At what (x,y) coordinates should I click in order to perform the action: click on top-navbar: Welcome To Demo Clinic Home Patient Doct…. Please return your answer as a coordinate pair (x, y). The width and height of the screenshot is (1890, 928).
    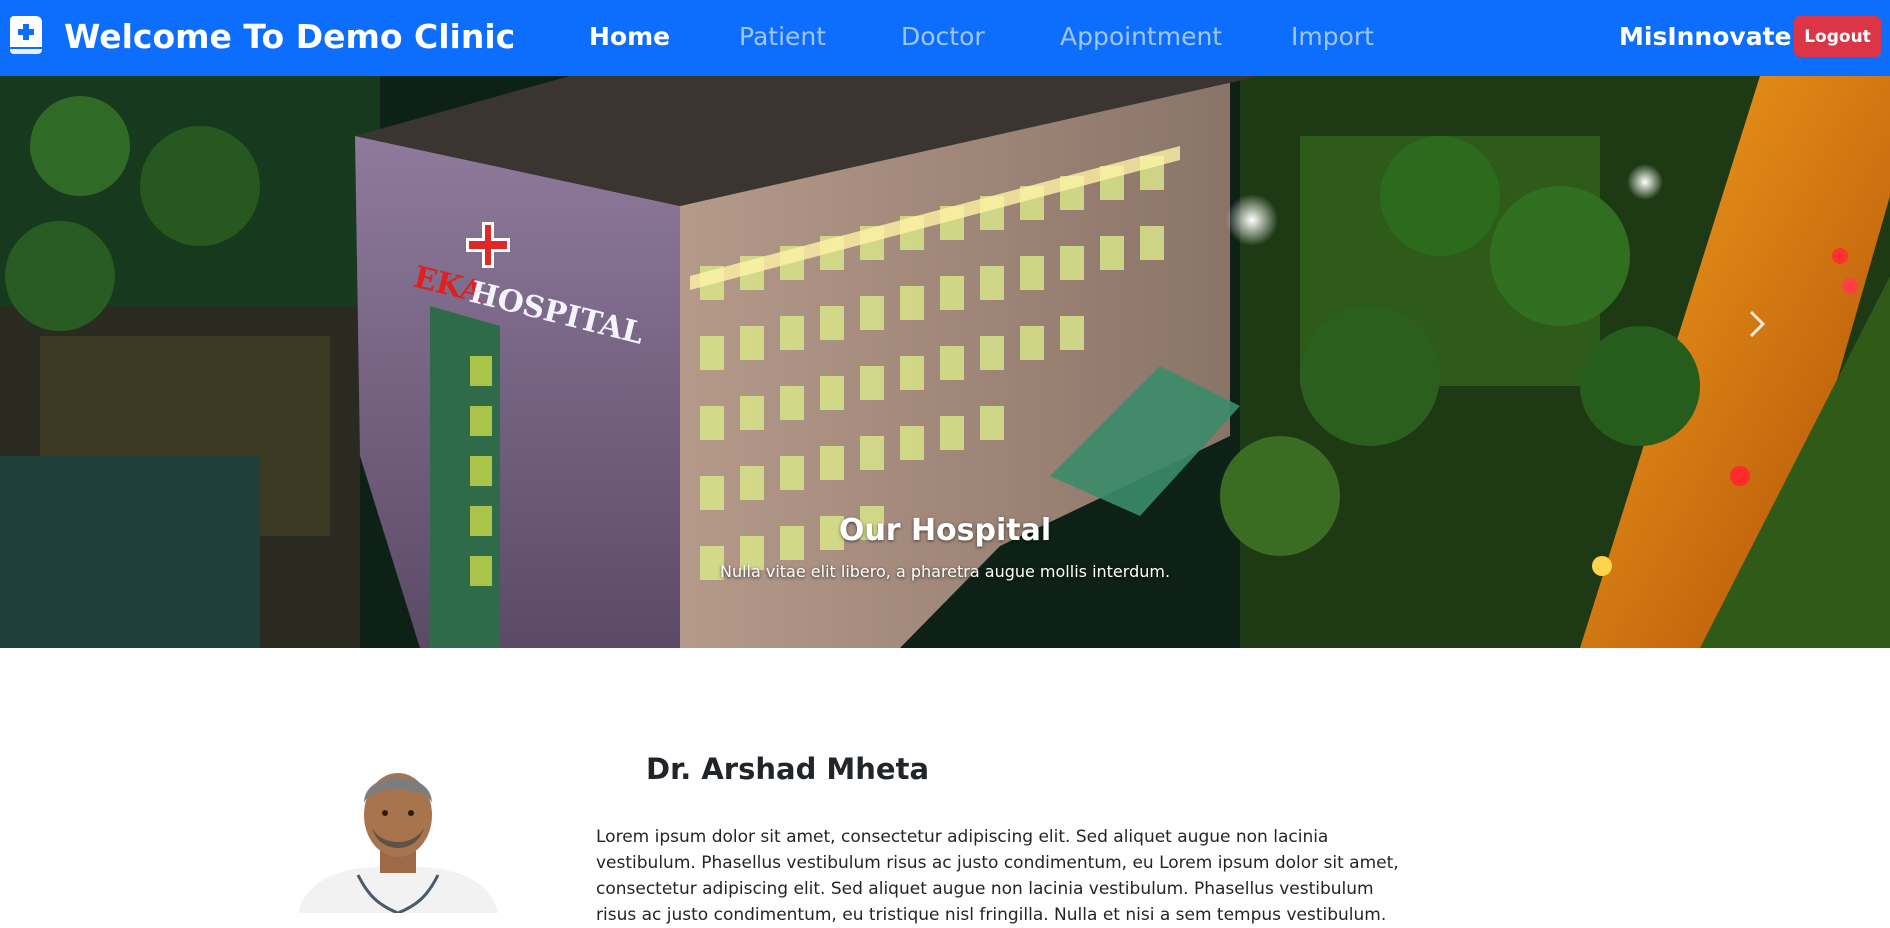
    Looking at the image, I should click on (945, 38).